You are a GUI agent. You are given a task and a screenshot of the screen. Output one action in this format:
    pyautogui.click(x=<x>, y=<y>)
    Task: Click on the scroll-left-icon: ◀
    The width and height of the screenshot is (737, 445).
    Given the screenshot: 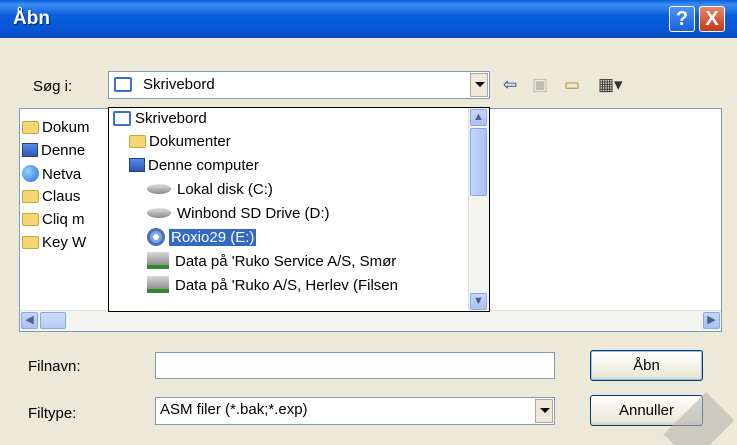 What is the action you would take?
    pyautogui.click(x=29, y=320)
    